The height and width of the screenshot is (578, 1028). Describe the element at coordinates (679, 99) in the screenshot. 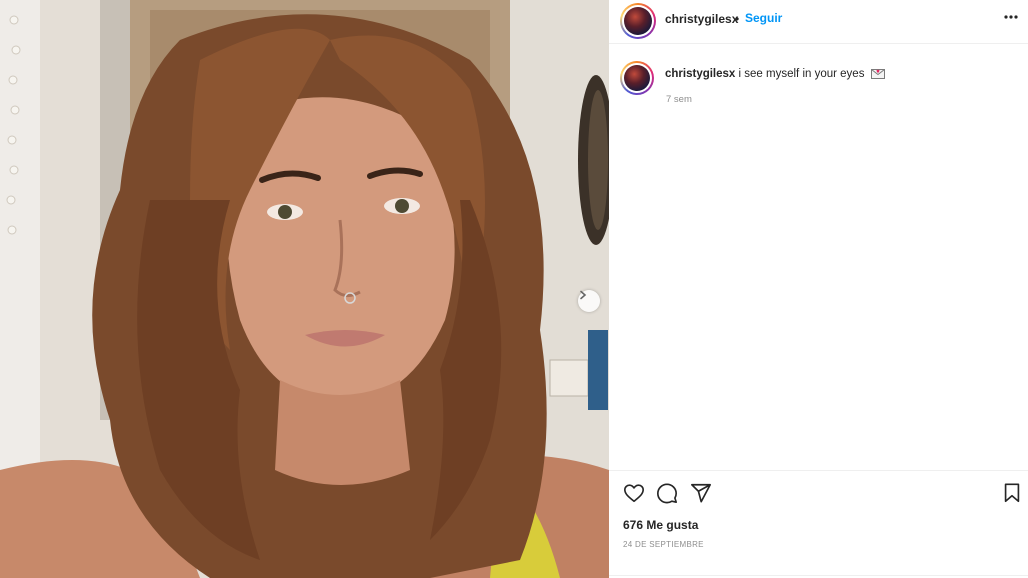

I see `caption-time: 7 sem` at that location.